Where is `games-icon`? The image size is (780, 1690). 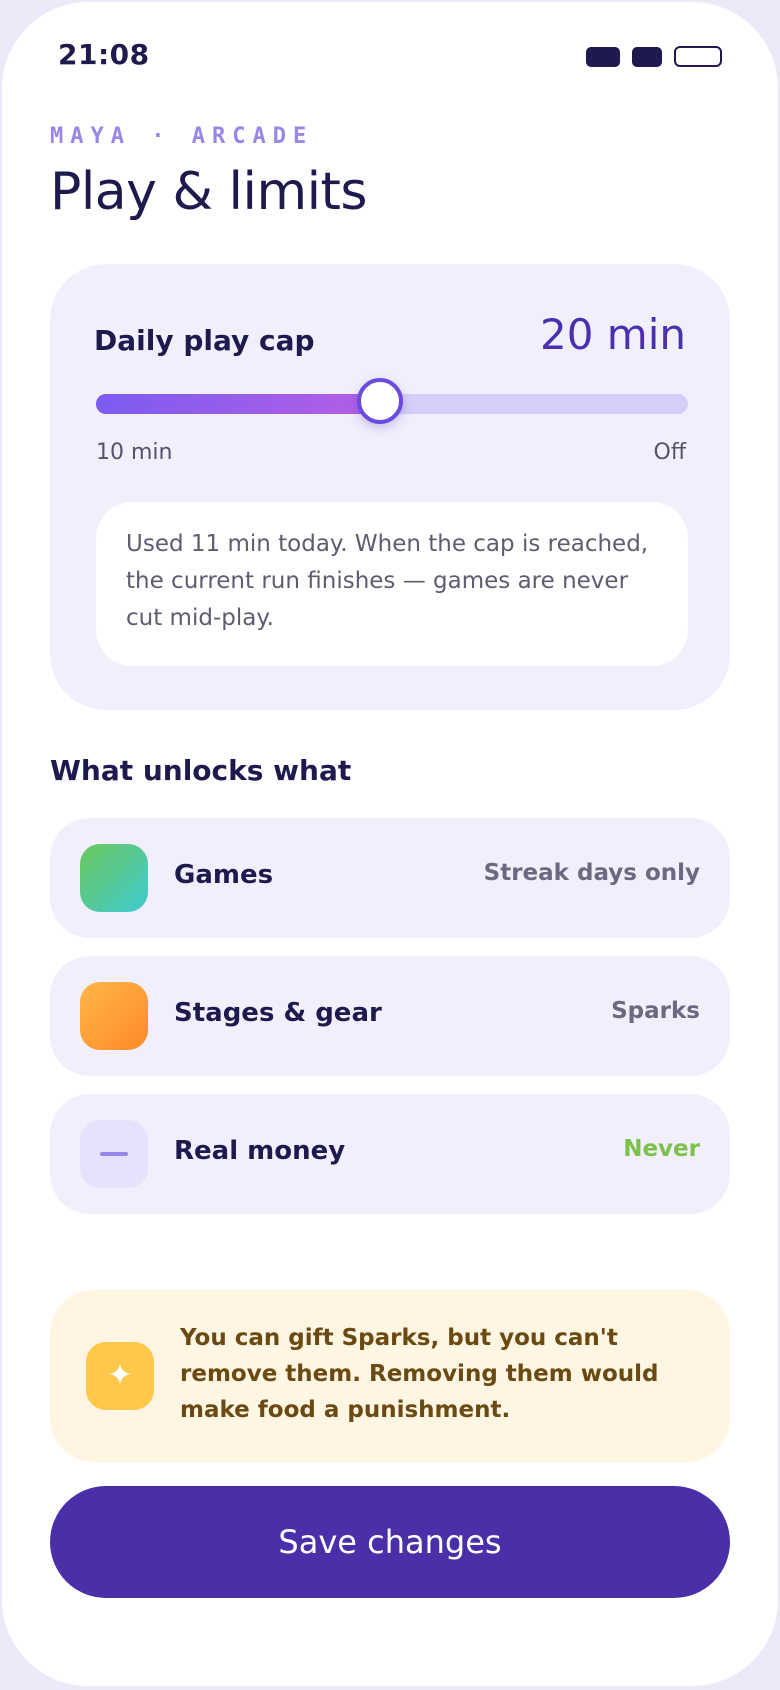 games-icon is located at coordinates (114, 878).